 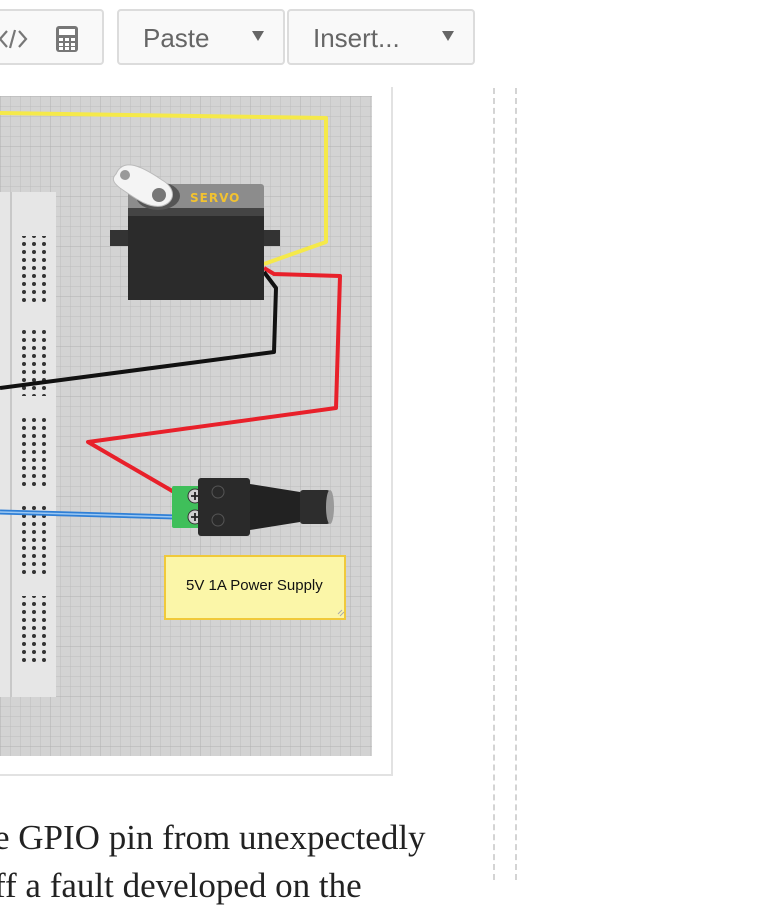 What do you see at coordinates (14, 41) in the screenshot?
I see `code-icon` at bounding box center [14, 41].